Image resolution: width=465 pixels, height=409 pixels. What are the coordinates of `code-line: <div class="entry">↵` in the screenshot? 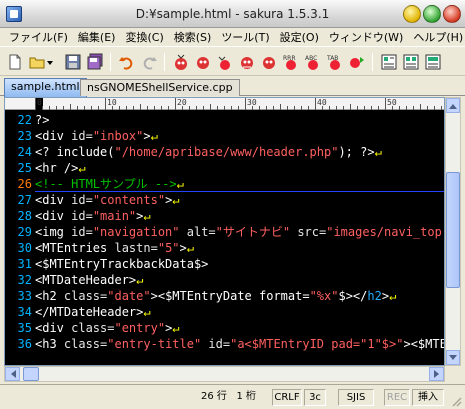 It's located at (239, 328).